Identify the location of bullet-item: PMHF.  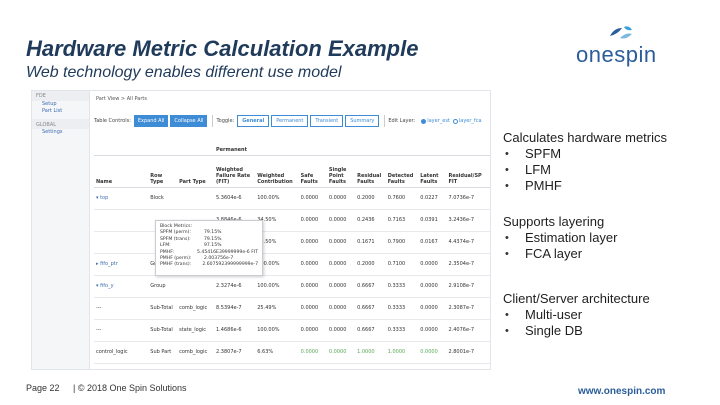
(608, 186).